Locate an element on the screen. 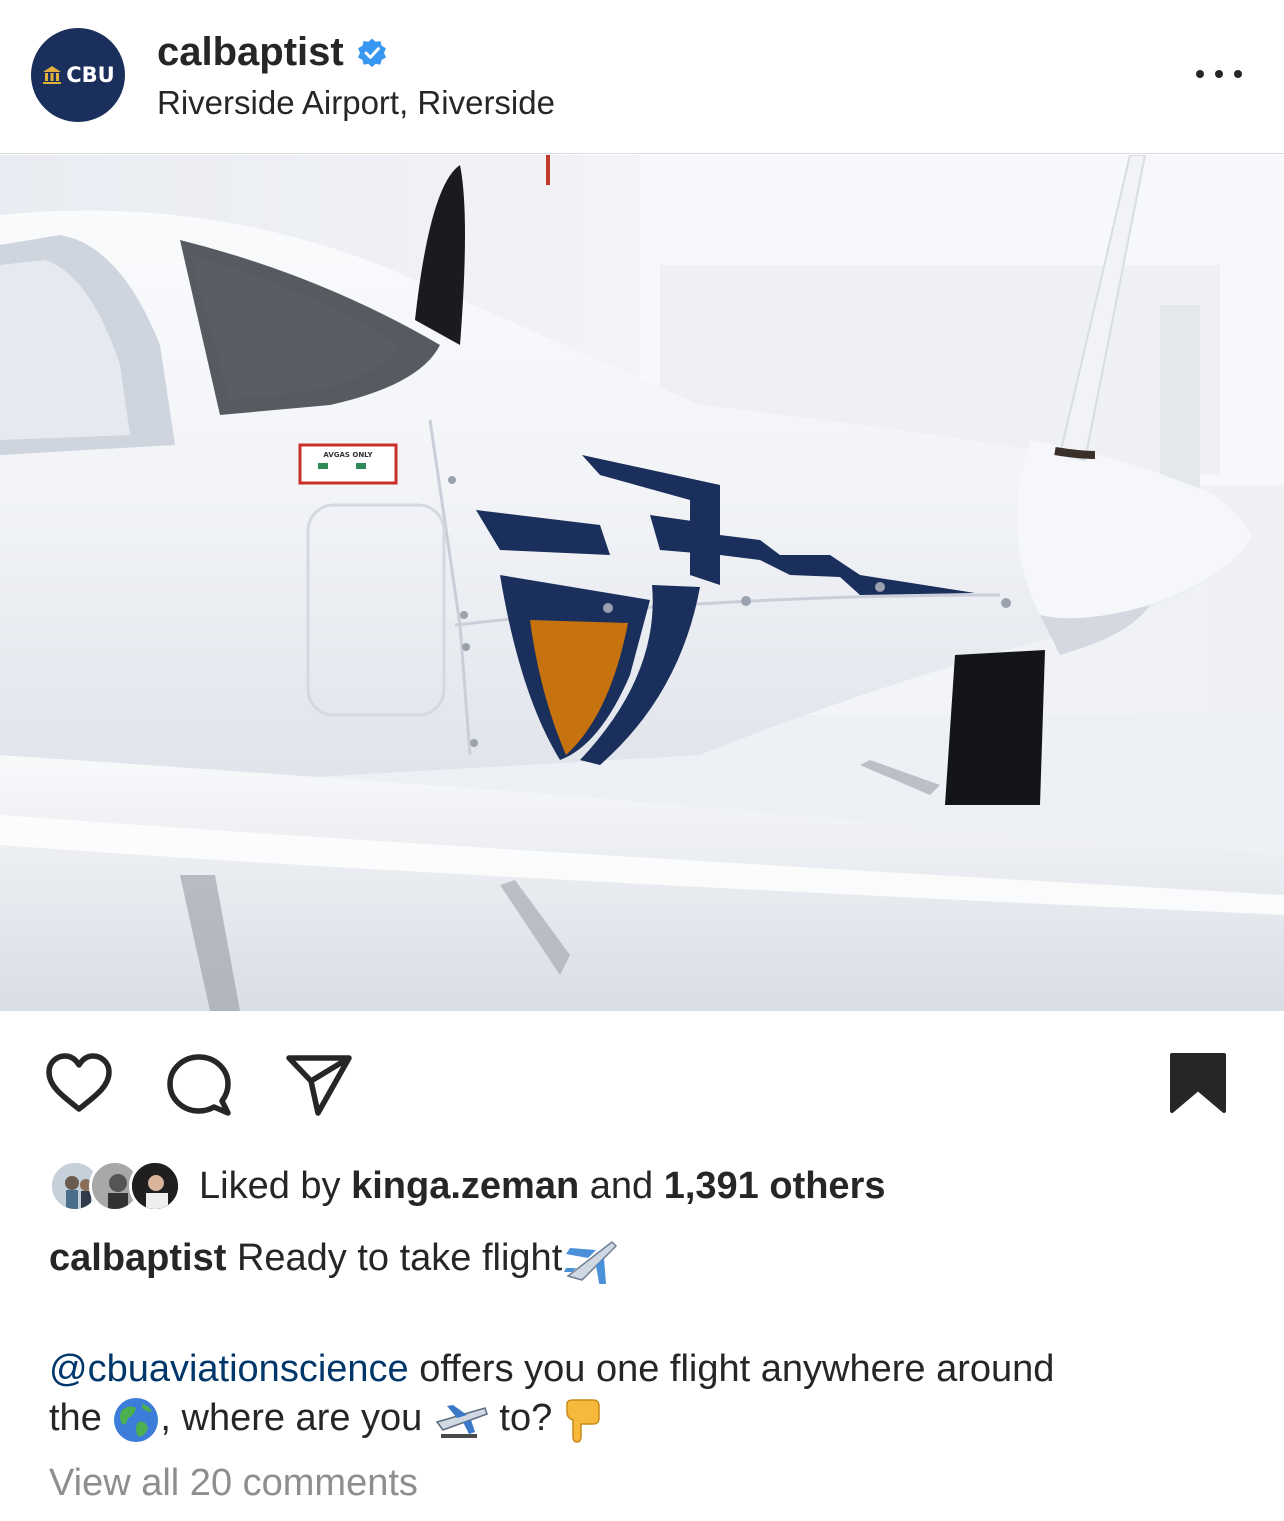 Image resolution: width=1284 pixels, height=1521 pixels. likes-count: Liked by kinga.zeman and 1,391 others is located at coordinates (542, 1186).